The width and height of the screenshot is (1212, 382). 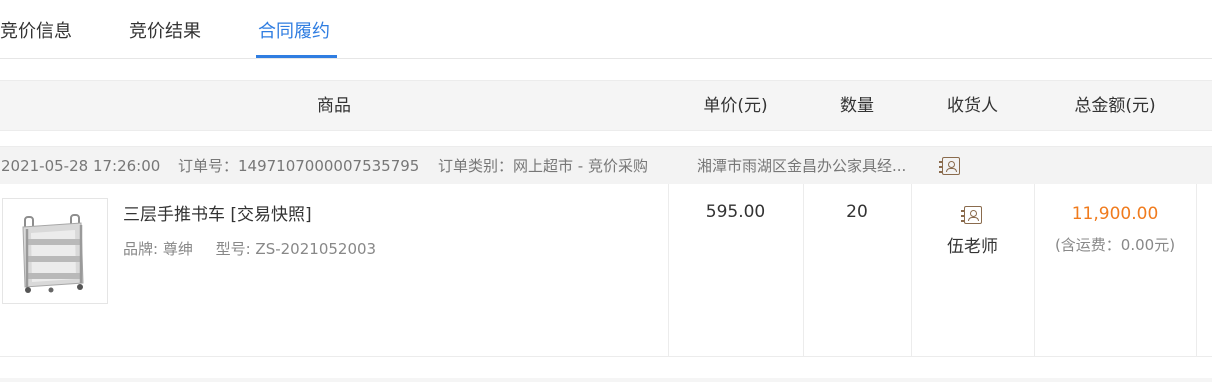 I want to click on tab-bidding-info: 竞价信息, so click(x=36, y=32).